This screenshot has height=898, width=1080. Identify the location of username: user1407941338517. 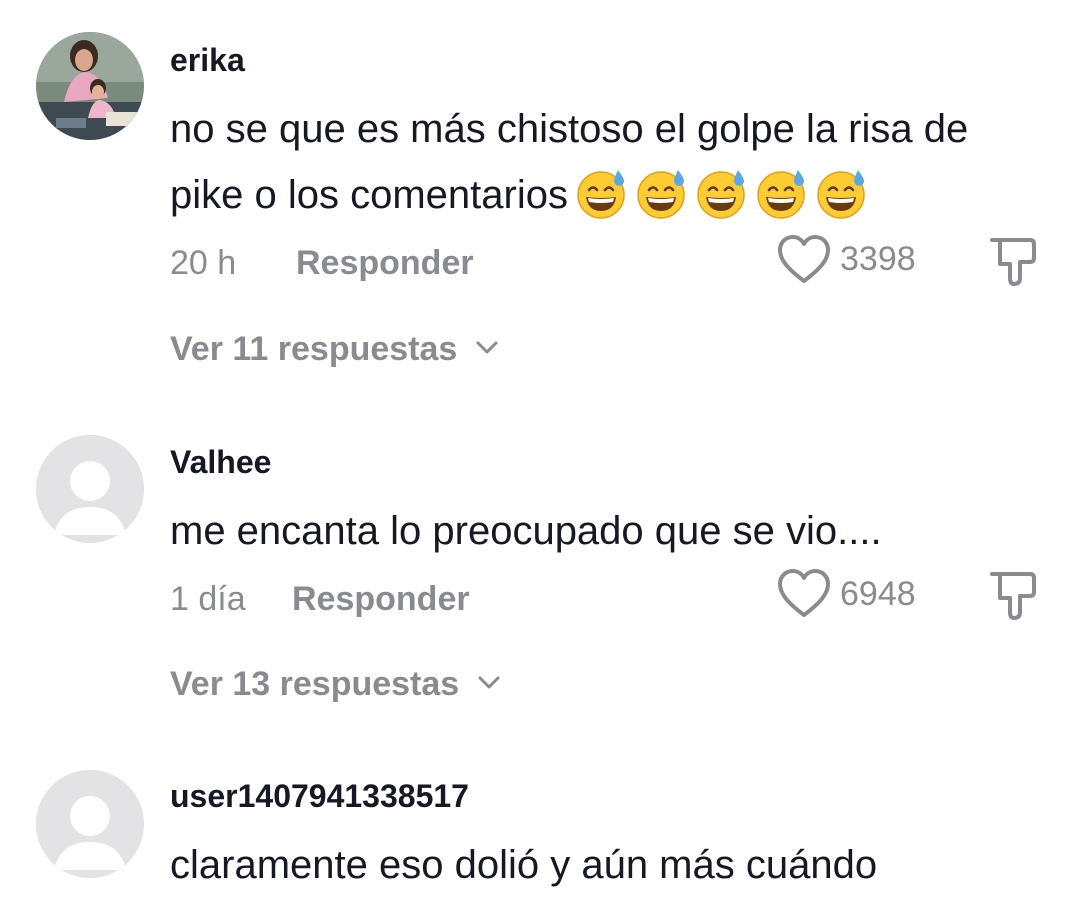
(319, 796).